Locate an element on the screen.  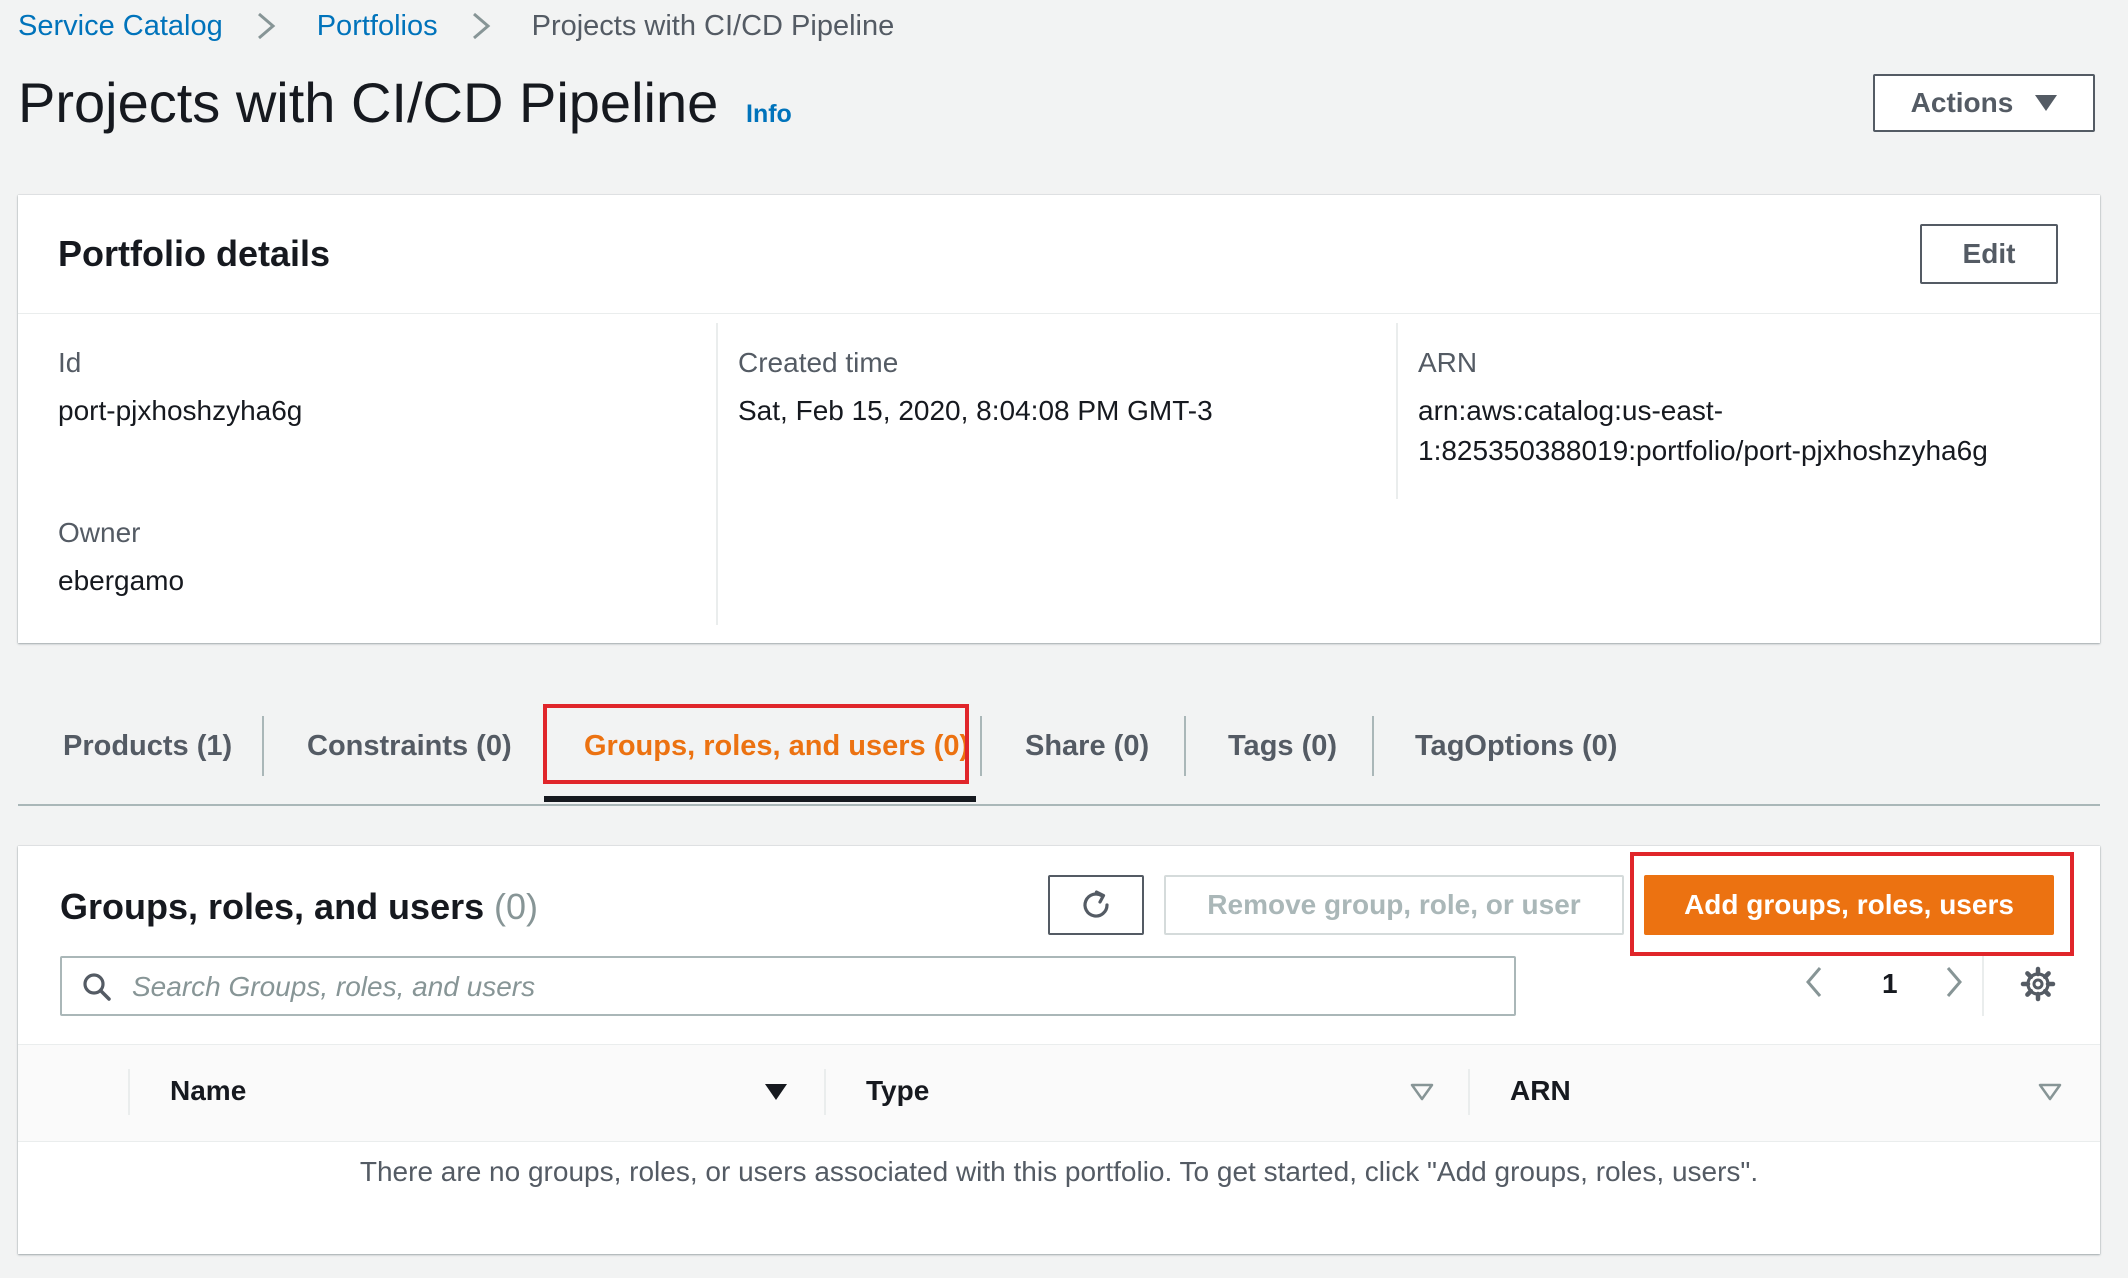
pager-separator is located at coordinates (1983, 985).